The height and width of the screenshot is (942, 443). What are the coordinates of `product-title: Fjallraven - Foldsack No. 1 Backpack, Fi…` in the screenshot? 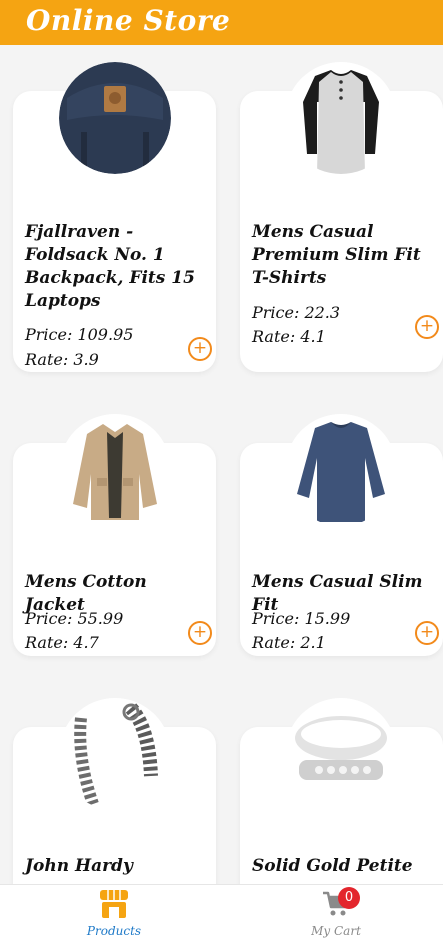 It's located at (110, 266).